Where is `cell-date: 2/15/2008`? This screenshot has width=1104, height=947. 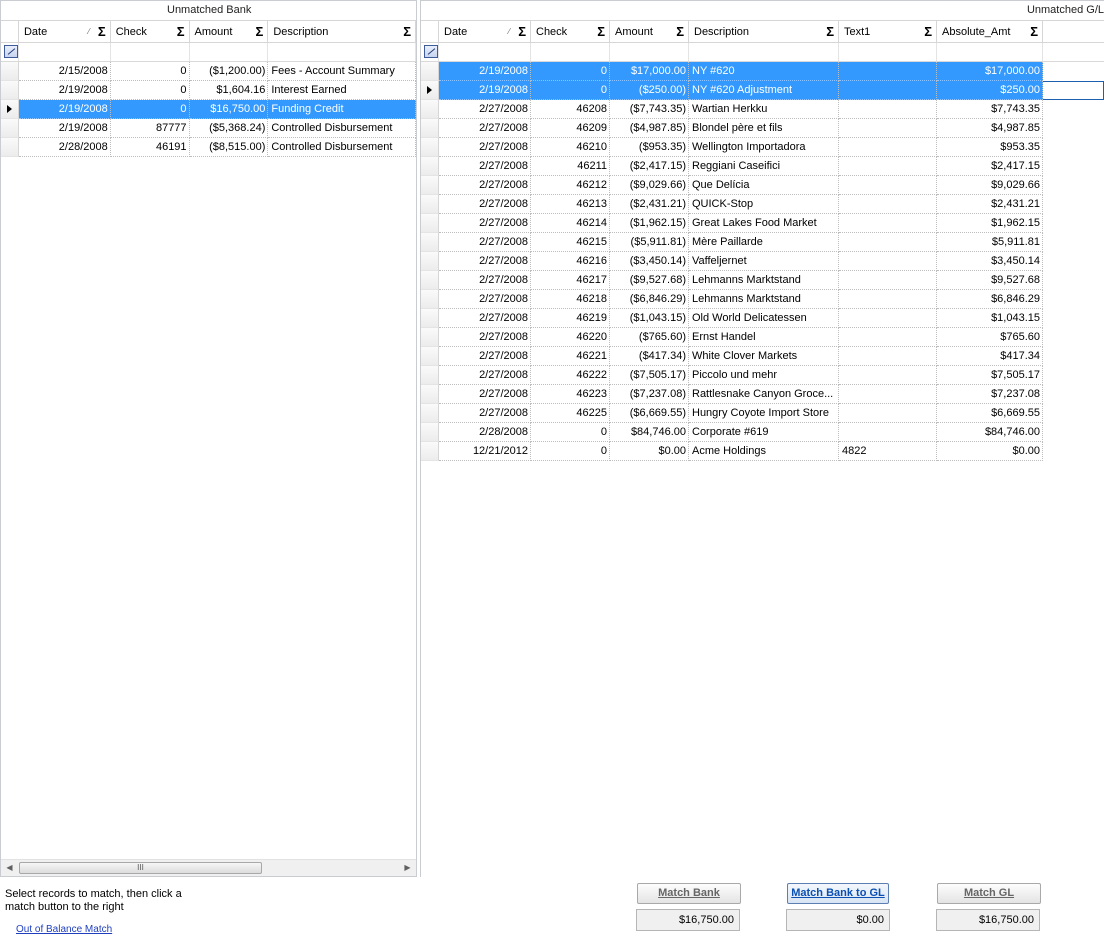
cell-date: 2/15/2008 is located at coordinates (64, 71).